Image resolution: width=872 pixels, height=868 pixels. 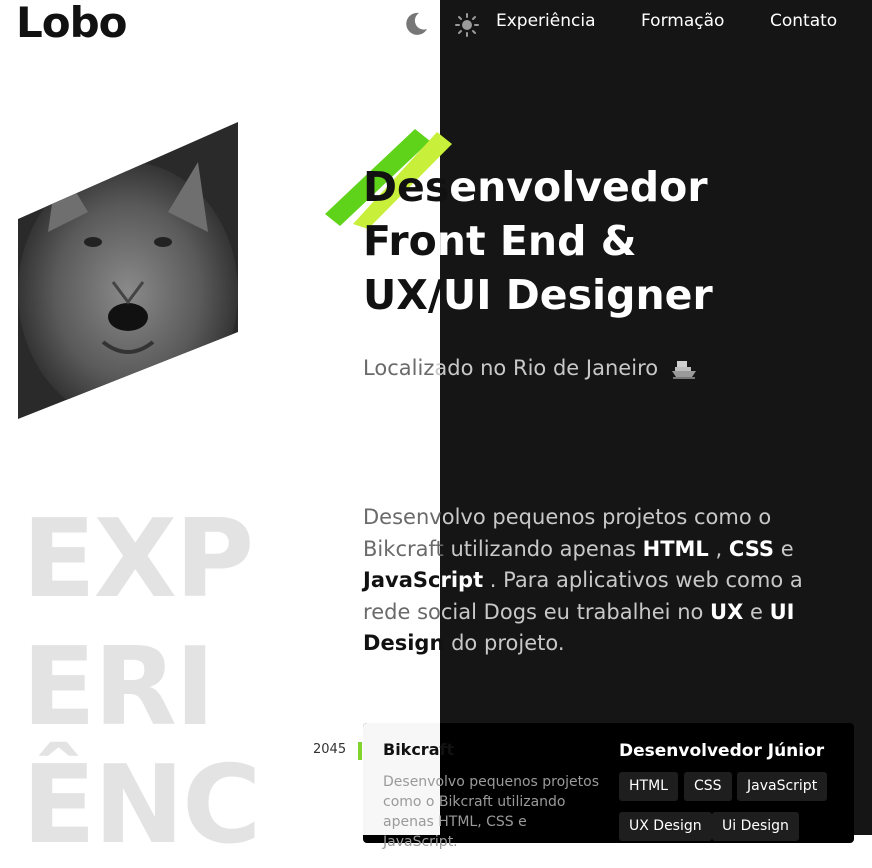 What do you see at coordinates (138, 559) in the screenshot?
I see `background-word-1: EXP` at bounding box center [138, 559].